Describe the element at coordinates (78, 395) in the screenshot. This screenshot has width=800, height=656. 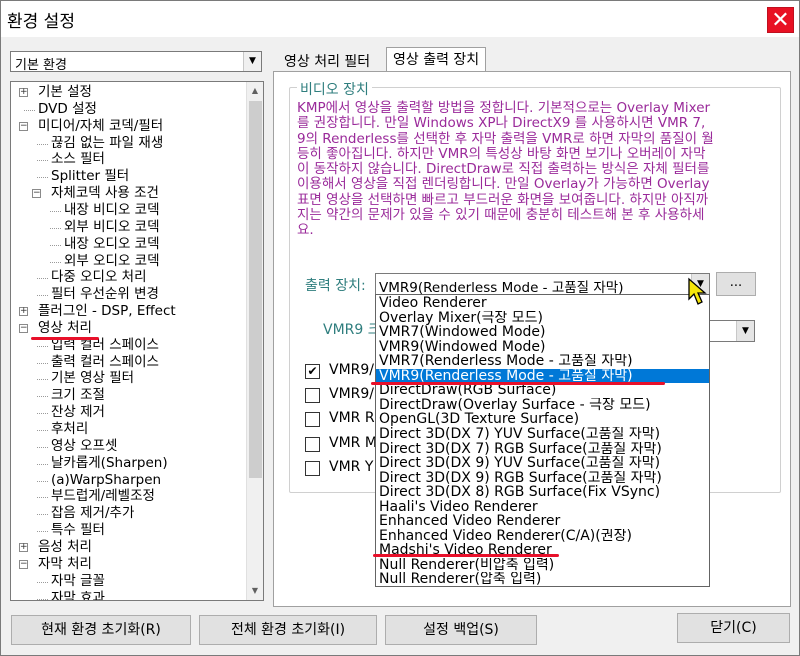
I see `tree-item: 크기 조절` at that location.